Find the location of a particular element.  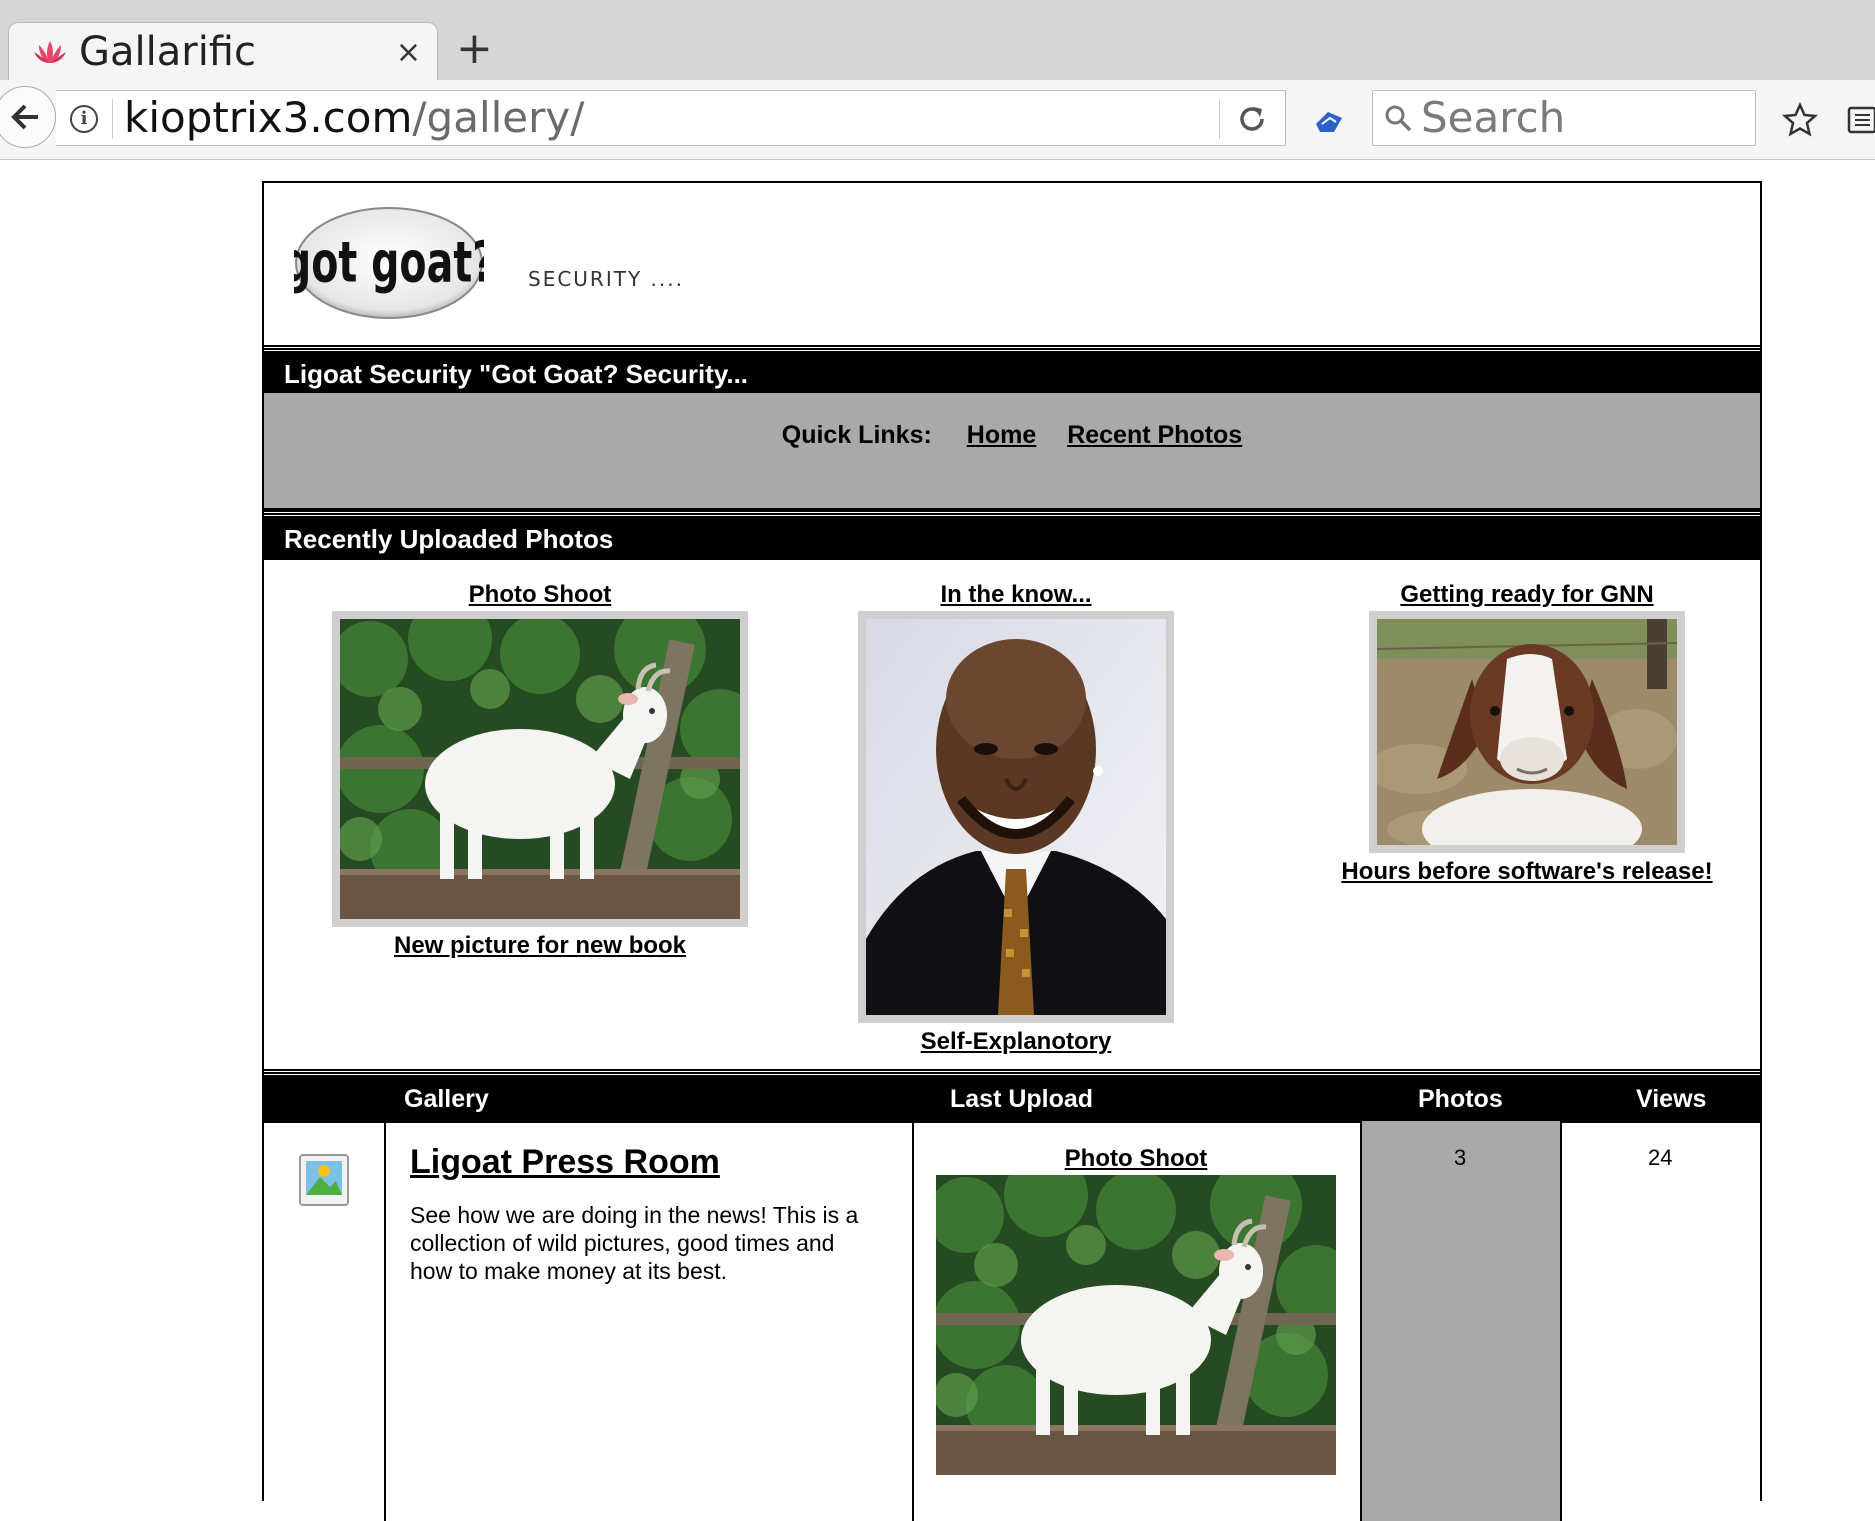

column-gallery: Gallery is located at coordinates (446, 1099).